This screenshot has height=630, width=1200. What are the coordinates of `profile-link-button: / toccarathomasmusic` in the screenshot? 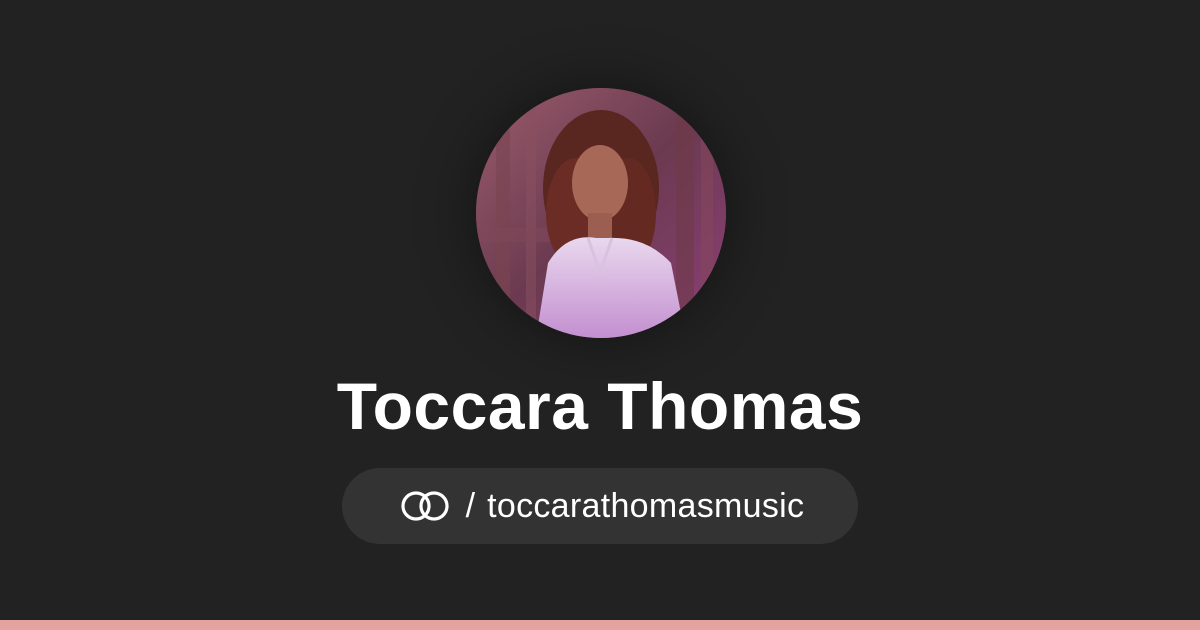 It's located at (600, 506).